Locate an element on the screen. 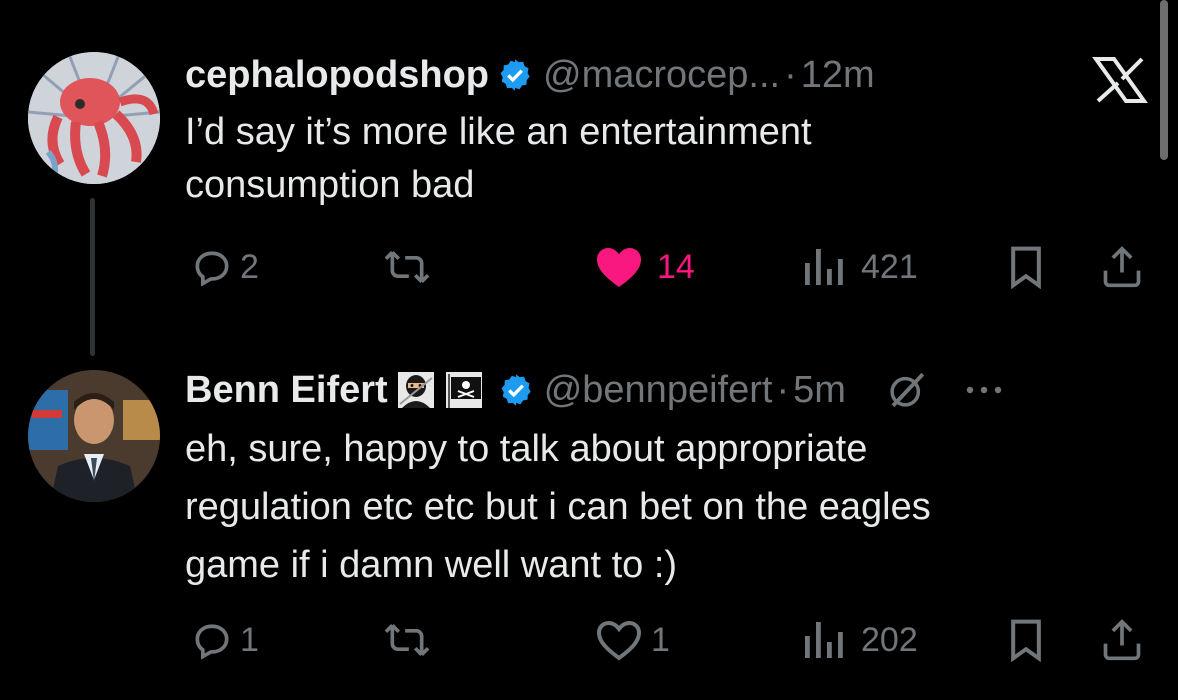 The height and width of the screenshot is (700, 1178). views-count: 202 is located at coordinates (889, 639).